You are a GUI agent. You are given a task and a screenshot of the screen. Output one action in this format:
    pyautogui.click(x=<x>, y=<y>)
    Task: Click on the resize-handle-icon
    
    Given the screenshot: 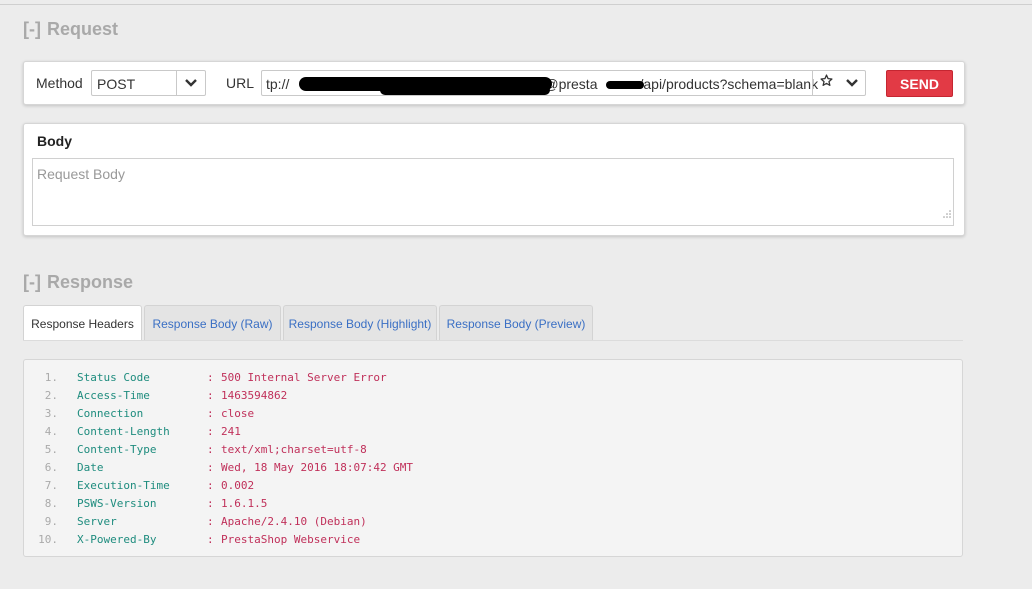 What is the action you would take?
    pyautogui.click(x=947, y=214)
    